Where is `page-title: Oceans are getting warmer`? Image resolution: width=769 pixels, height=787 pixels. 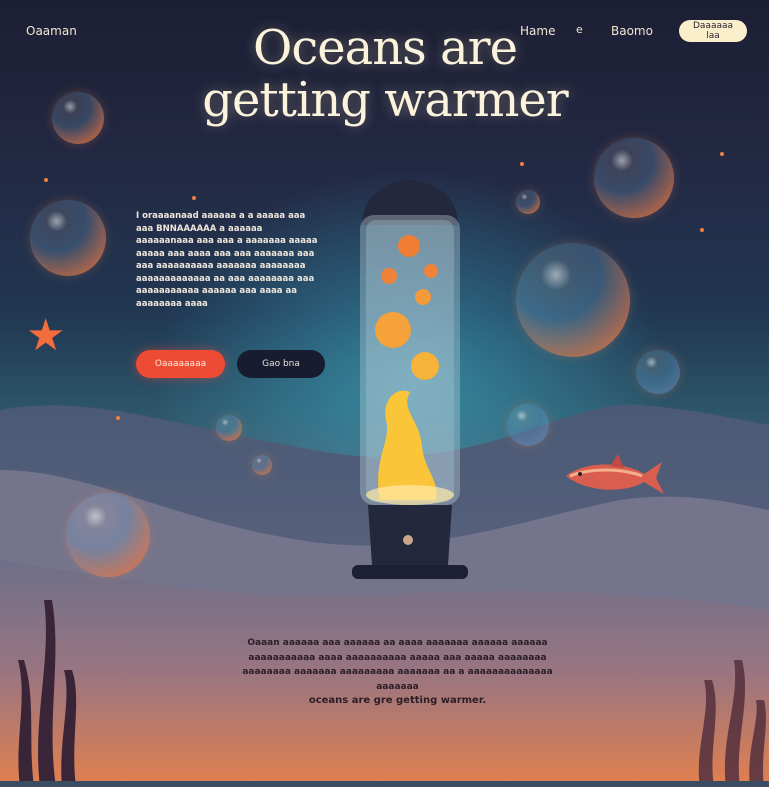 page-title: Oceans are getting warmer is located at coordinates (385, 74).